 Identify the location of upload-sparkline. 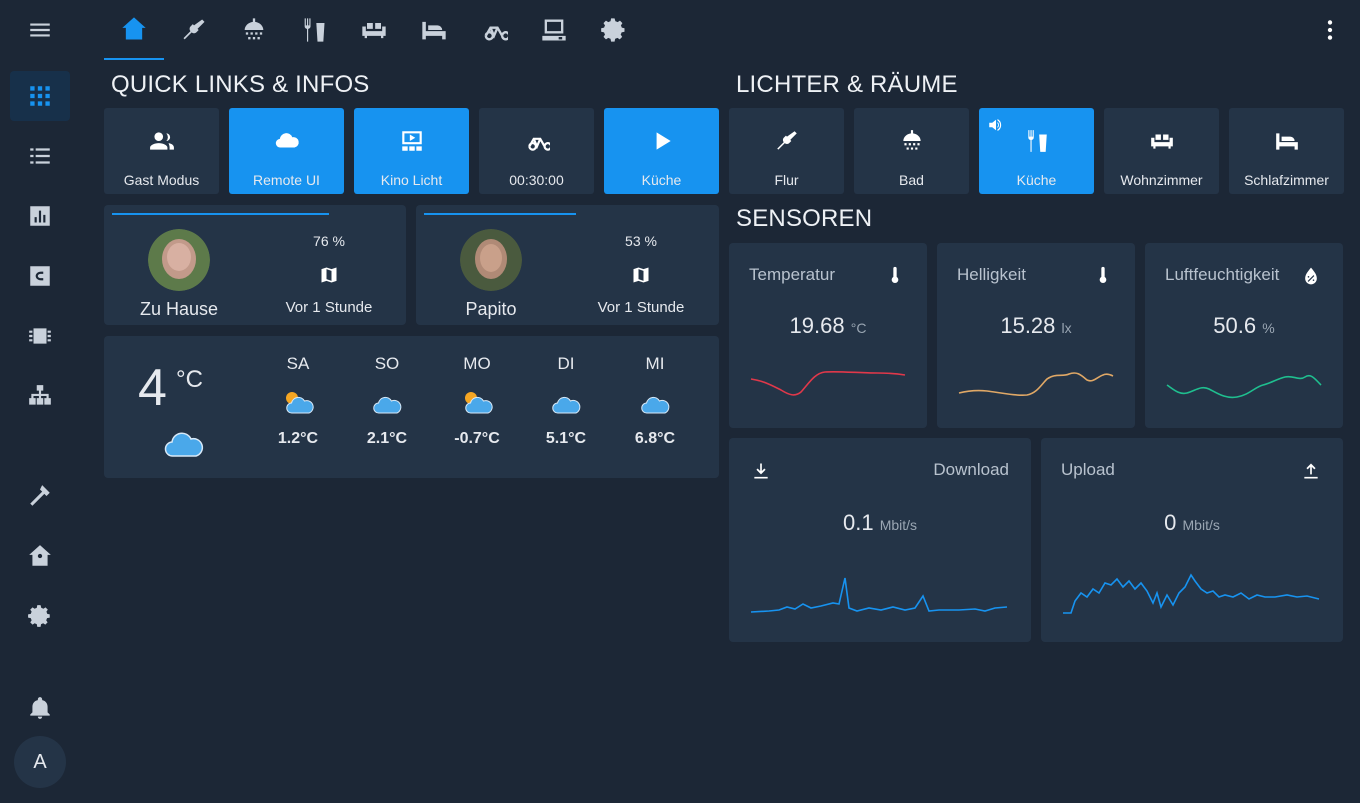
(1191, 593).